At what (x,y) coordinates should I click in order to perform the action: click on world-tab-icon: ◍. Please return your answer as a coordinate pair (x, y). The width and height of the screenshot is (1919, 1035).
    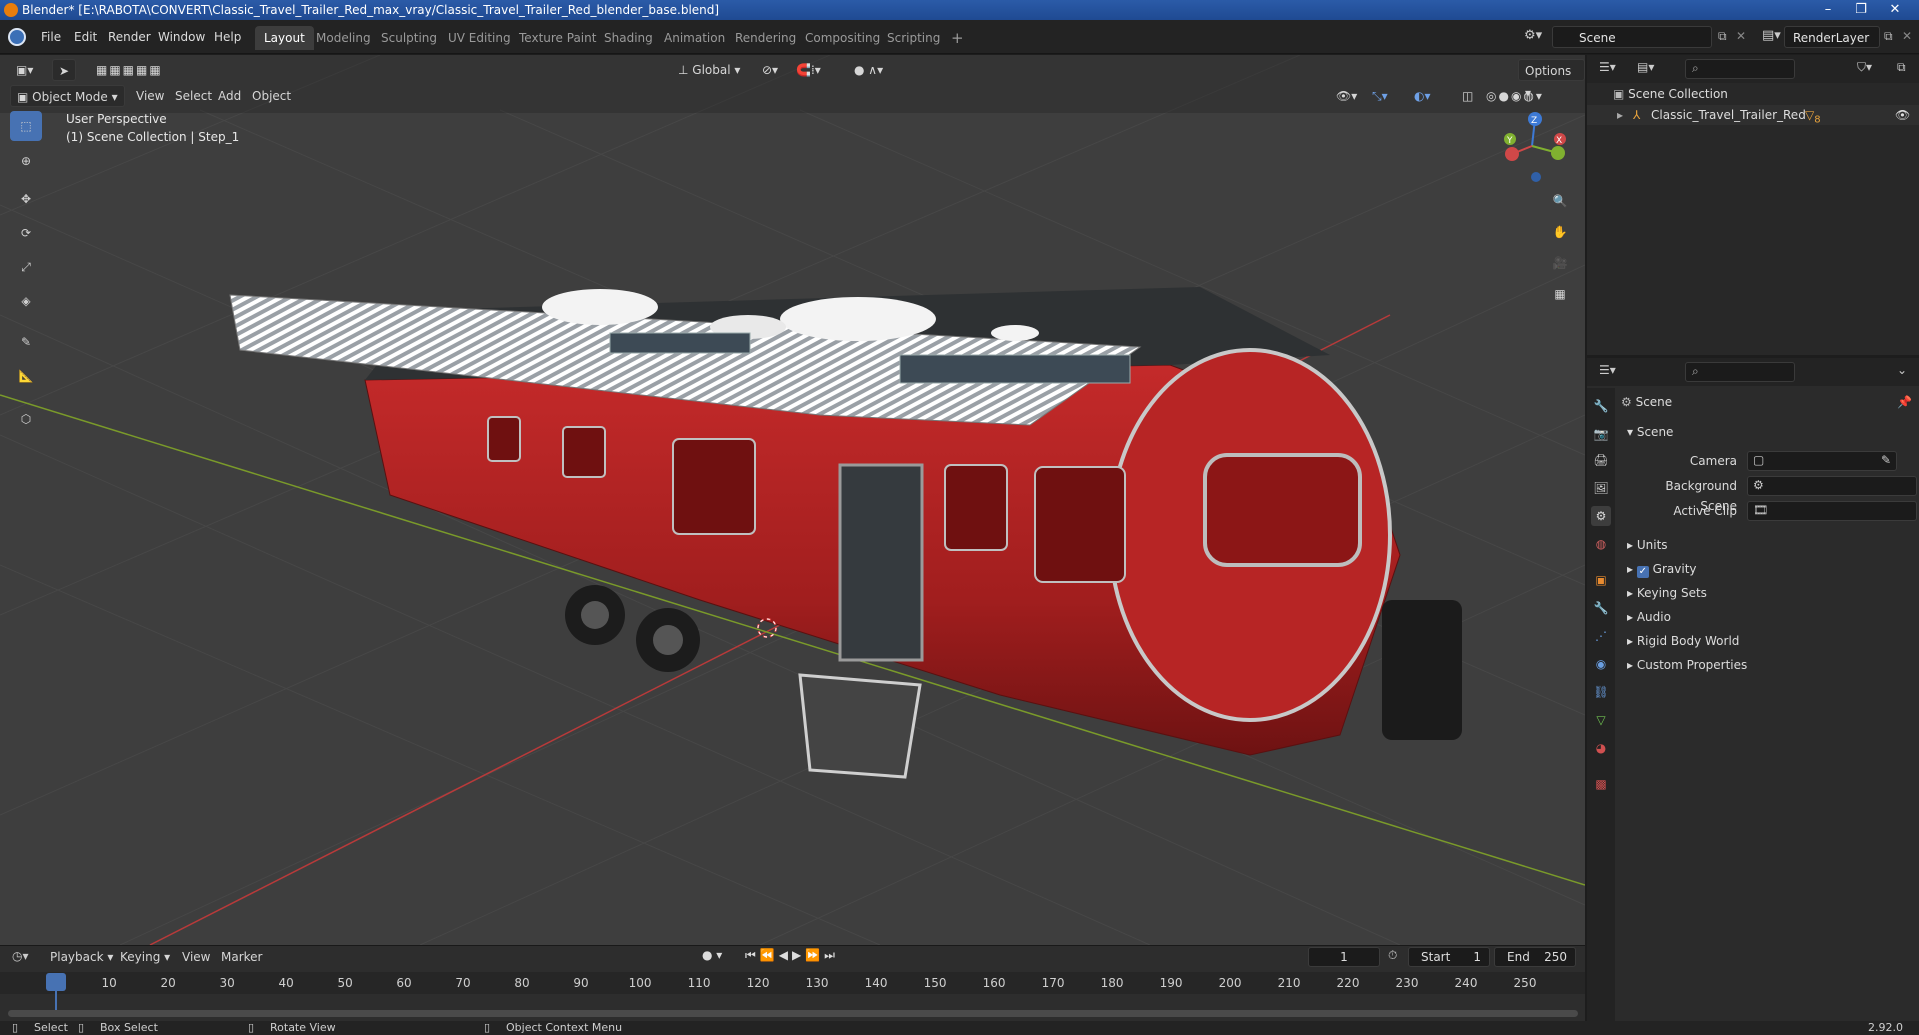
    Looking at the image, I should click on (1601, 544).